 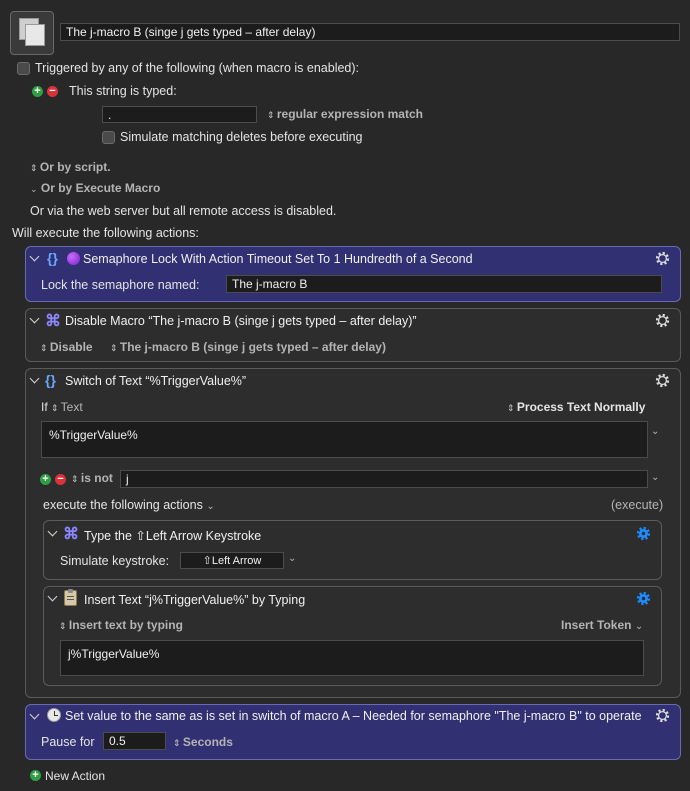 I want to click on insert-token-menu: Insert Token ⌄, so click(x=602, y=625).